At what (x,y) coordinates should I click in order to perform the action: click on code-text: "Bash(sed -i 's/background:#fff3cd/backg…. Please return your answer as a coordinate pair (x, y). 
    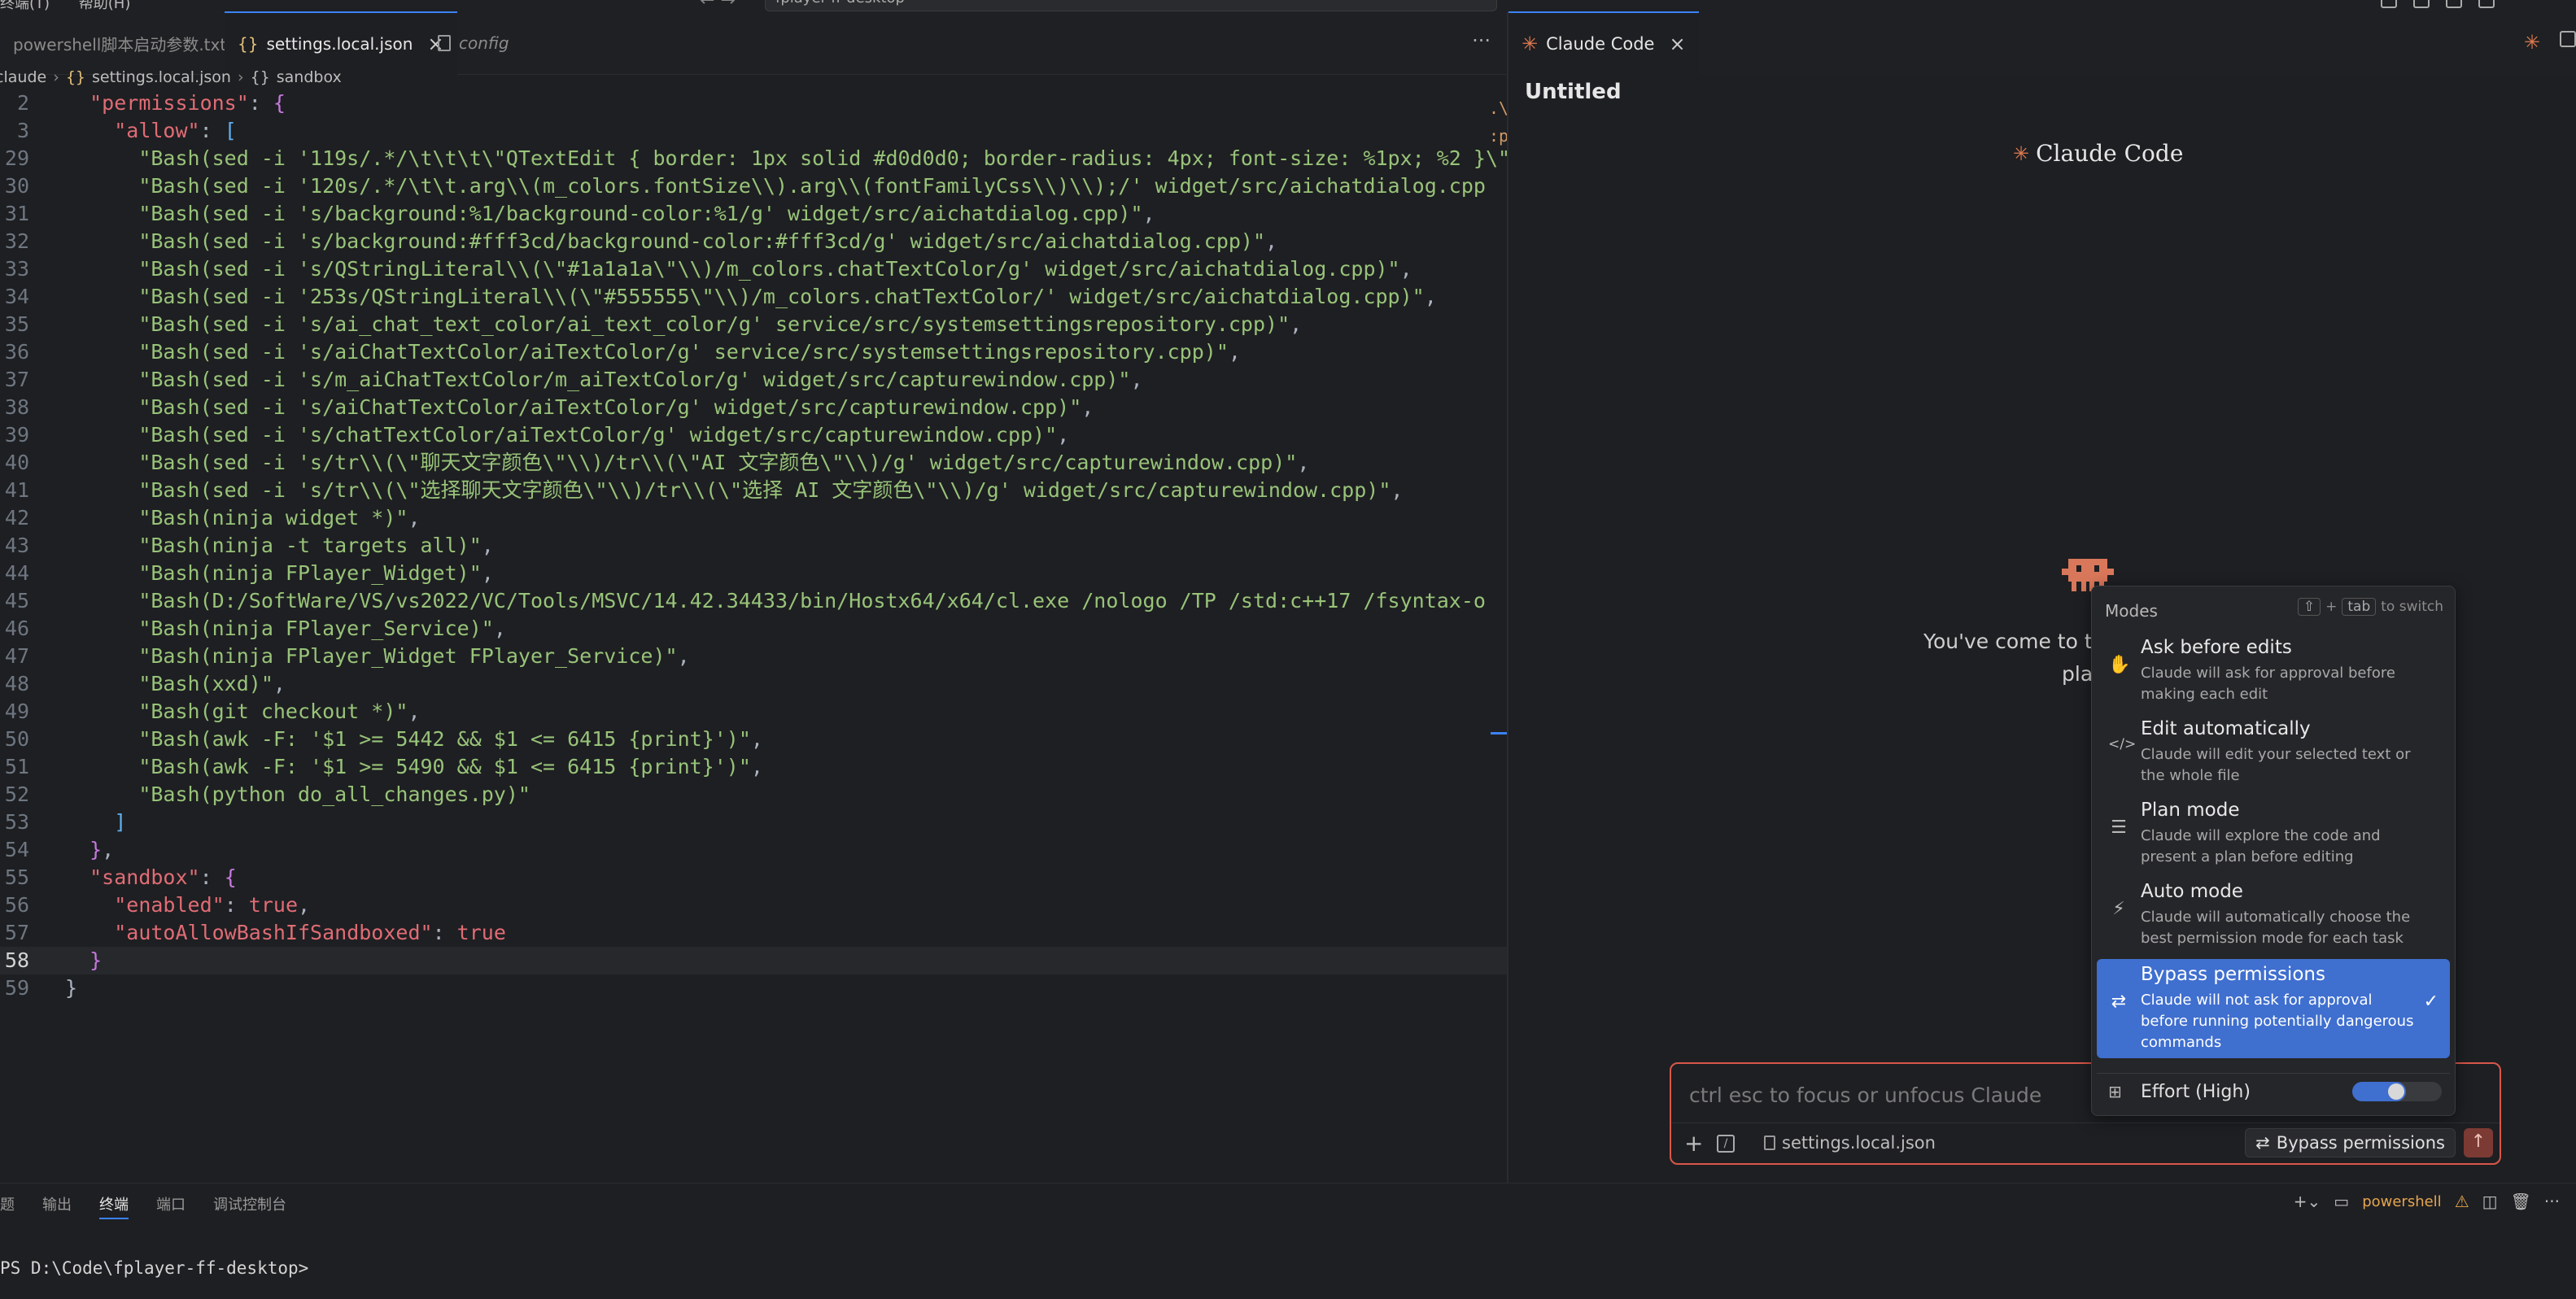
    Looking at the image, I should click on (708, 241).